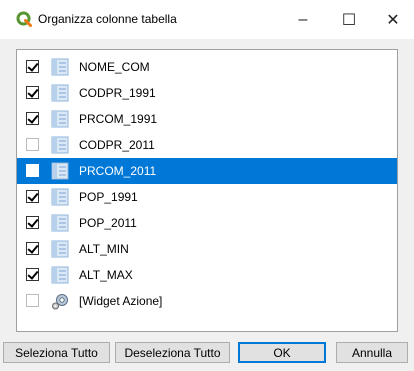  What do you see at coordinates (207, 275) in the screenshot?
I see `column-row: ALT_MAX` at bounding box center [207, 275].